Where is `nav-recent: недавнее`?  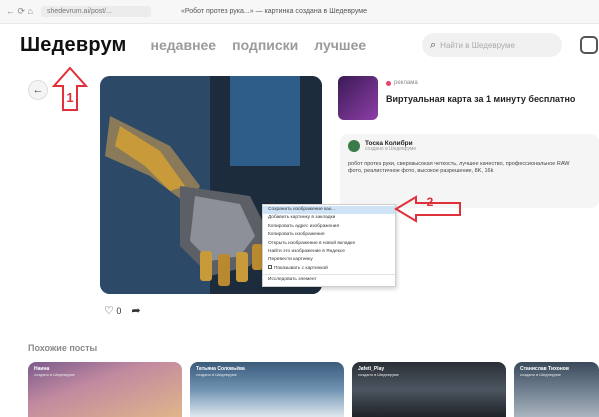
nav-recent: недавнее is located at coordinates (184, 45).